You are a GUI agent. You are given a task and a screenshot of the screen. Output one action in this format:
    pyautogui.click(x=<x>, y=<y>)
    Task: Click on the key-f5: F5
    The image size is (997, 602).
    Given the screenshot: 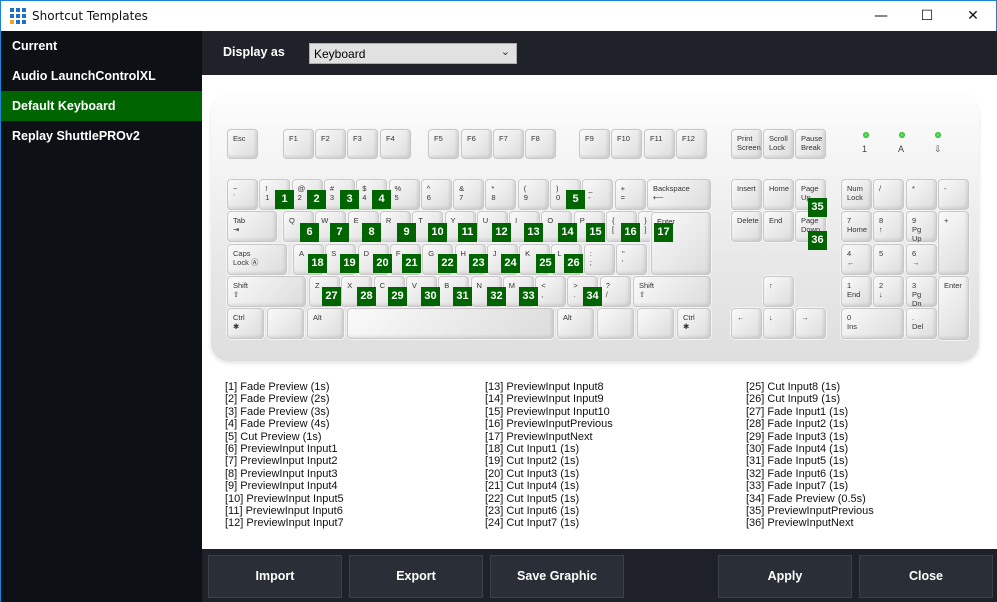 What is the action you would take?
    pyautogui.click(x=443, y=144)
    